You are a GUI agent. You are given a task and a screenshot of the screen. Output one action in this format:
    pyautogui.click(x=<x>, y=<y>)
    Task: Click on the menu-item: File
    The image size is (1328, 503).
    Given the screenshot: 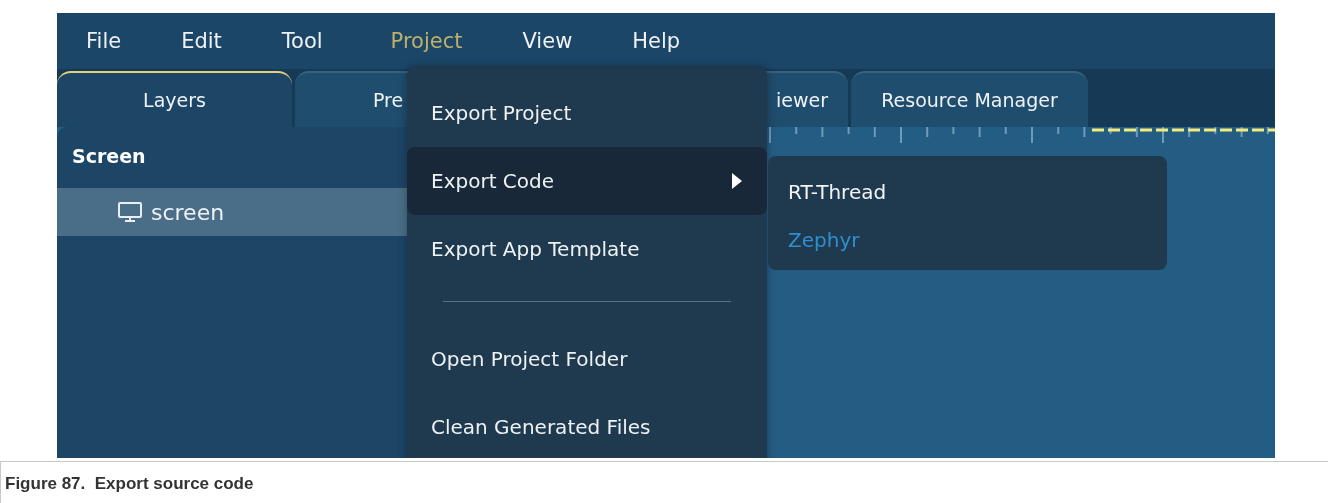 What is the action you would take?
    pyautogui.click(x=104, y=41)
    